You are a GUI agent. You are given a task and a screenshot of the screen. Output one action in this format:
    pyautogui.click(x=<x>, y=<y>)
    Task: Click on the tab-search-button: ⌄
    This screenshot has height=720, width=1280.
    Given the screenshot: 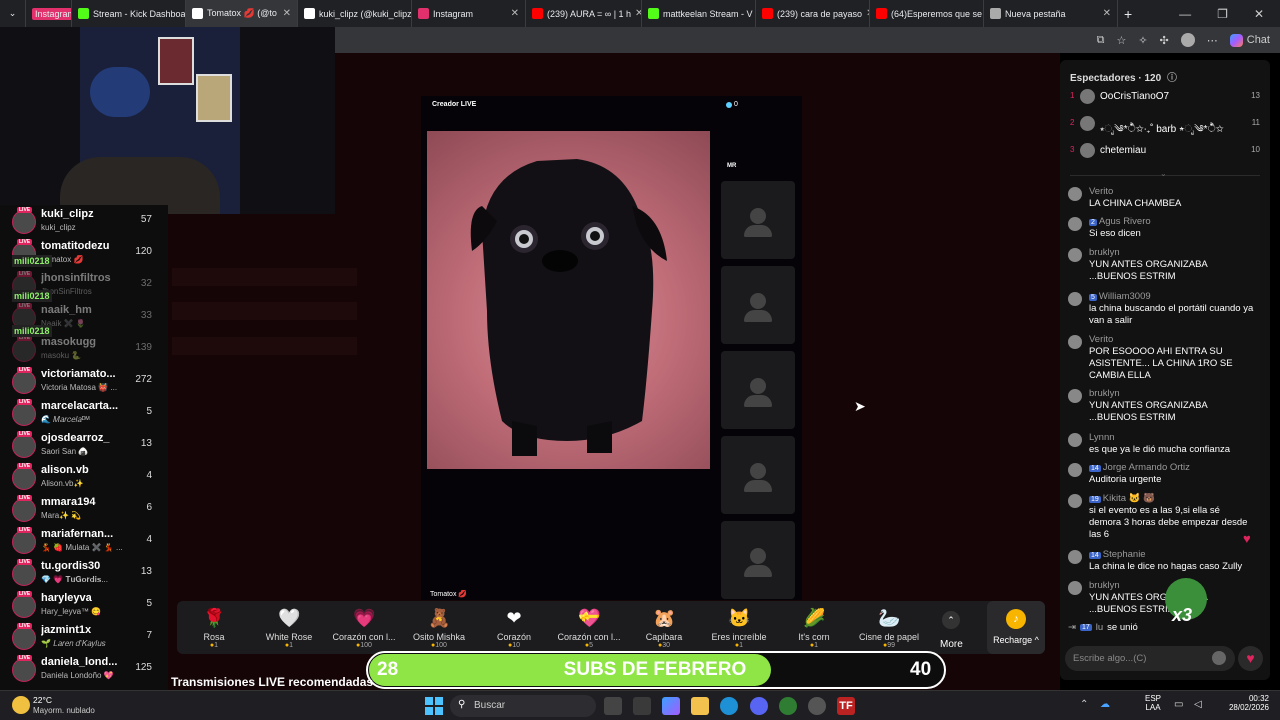 What is the action you would take?
    pyautogui.click(x=13, y=13)
    